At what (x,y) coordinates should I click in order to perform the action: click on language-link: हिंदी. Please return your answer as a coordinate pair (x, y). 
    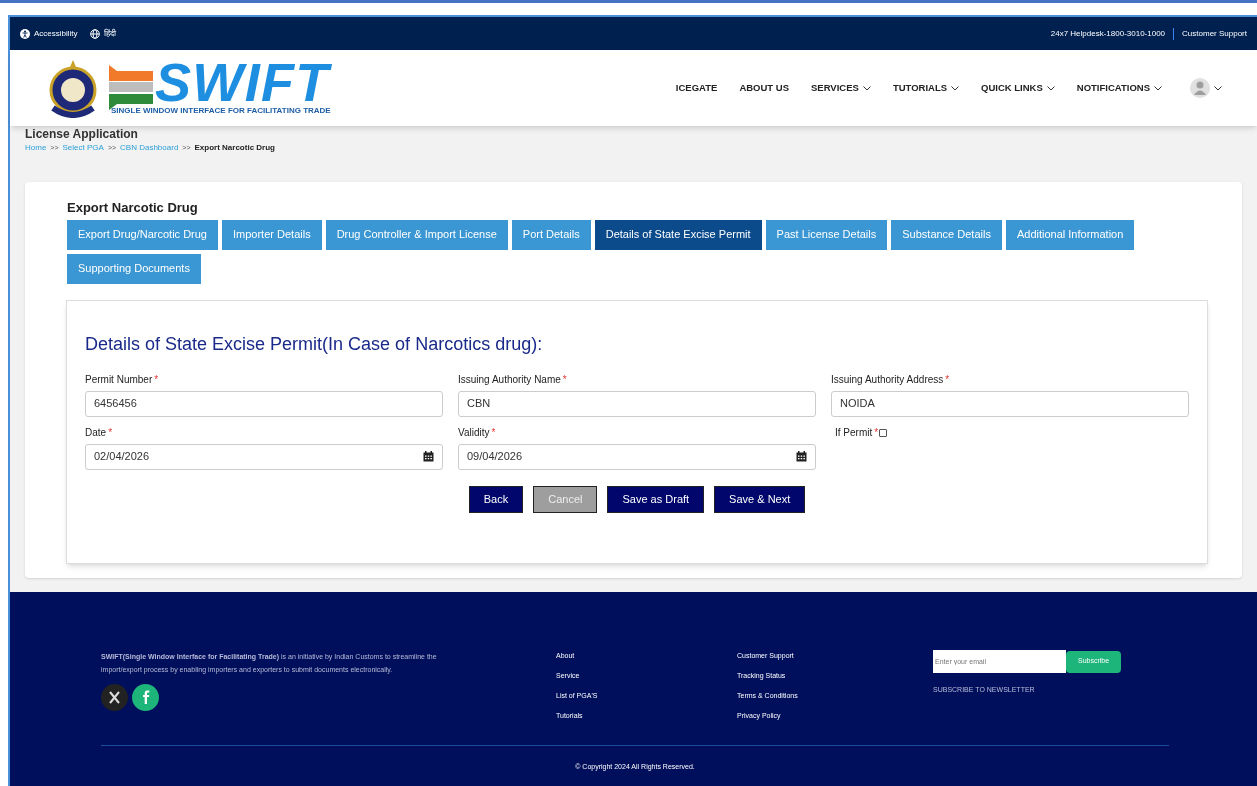
    Looking at the image, I should click on (109, 33).